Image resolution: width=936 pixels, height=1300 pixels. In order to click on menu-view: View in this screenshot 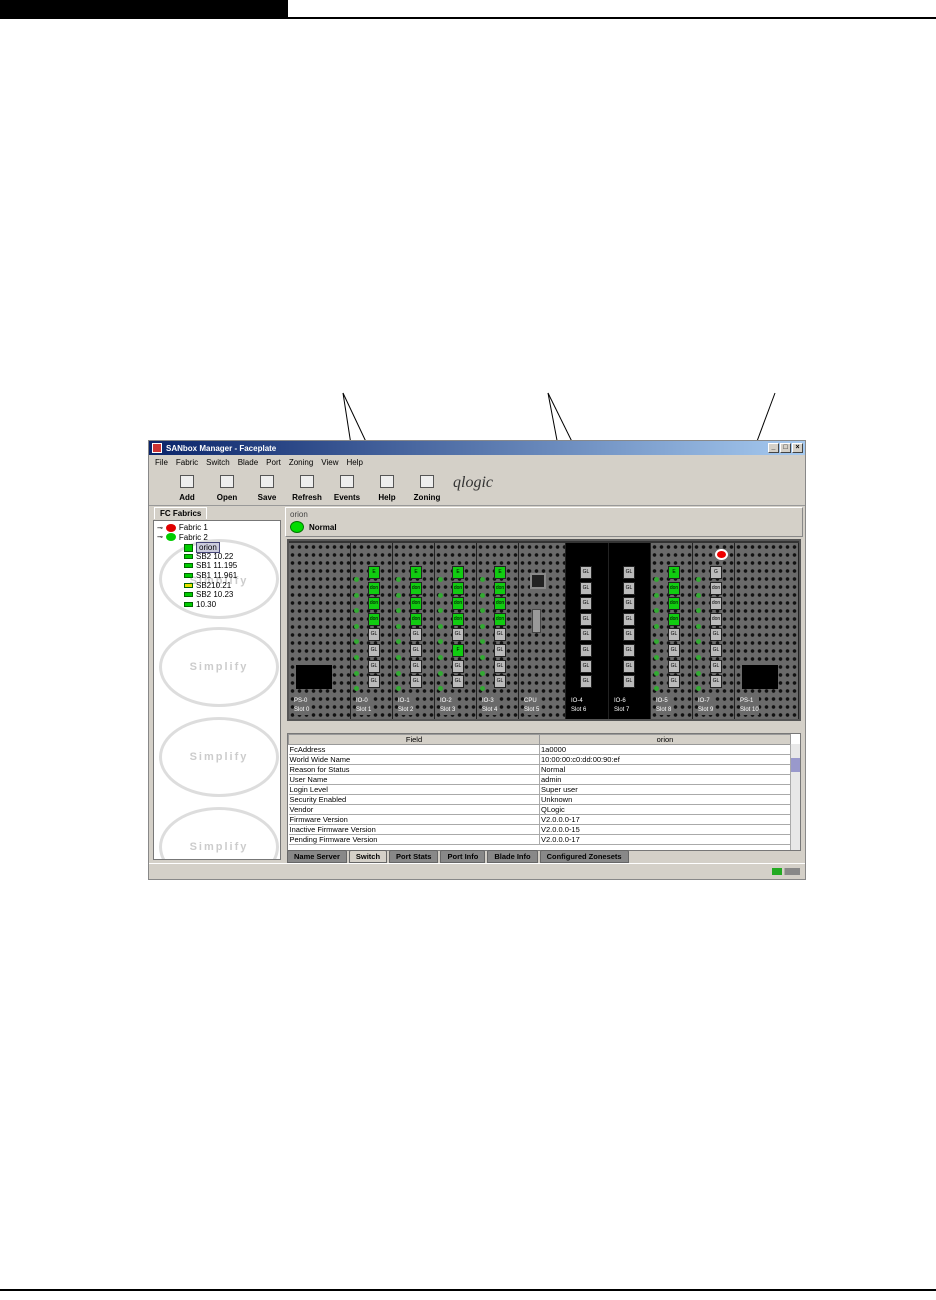, I will do `click(329, 462)`.